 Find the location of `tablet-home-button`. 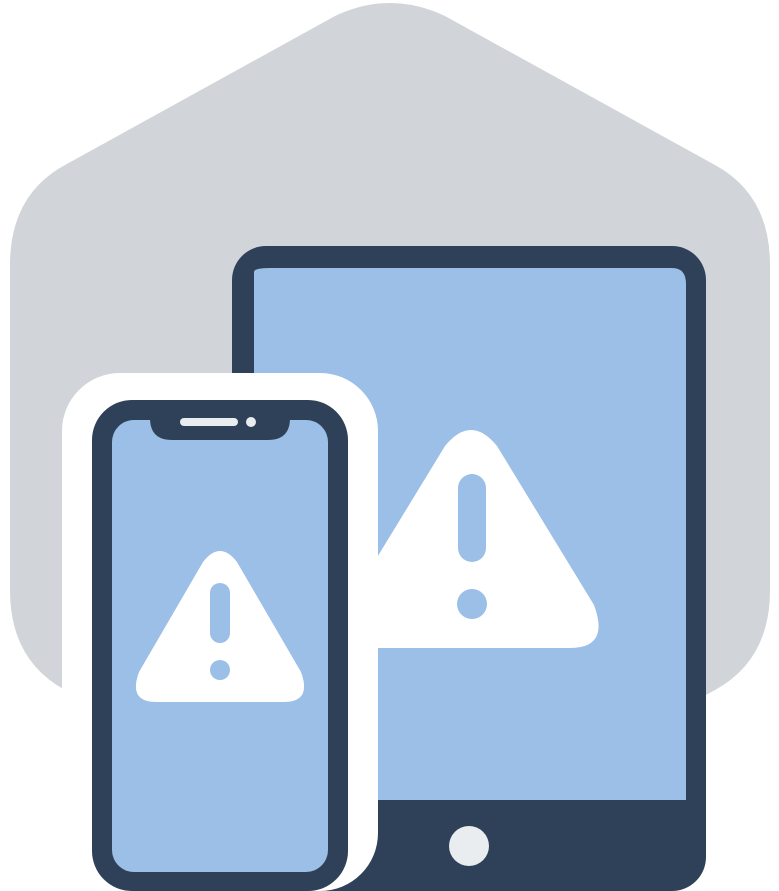

tablet-home-button is located at coordinates (469, 846).